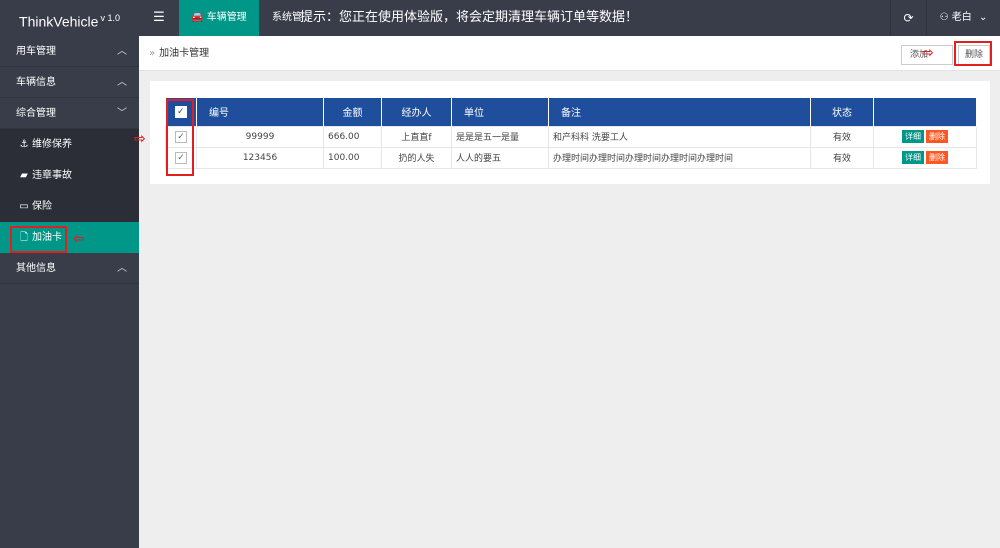  I want to click on header-handler: 经办人, so click(416, 112).